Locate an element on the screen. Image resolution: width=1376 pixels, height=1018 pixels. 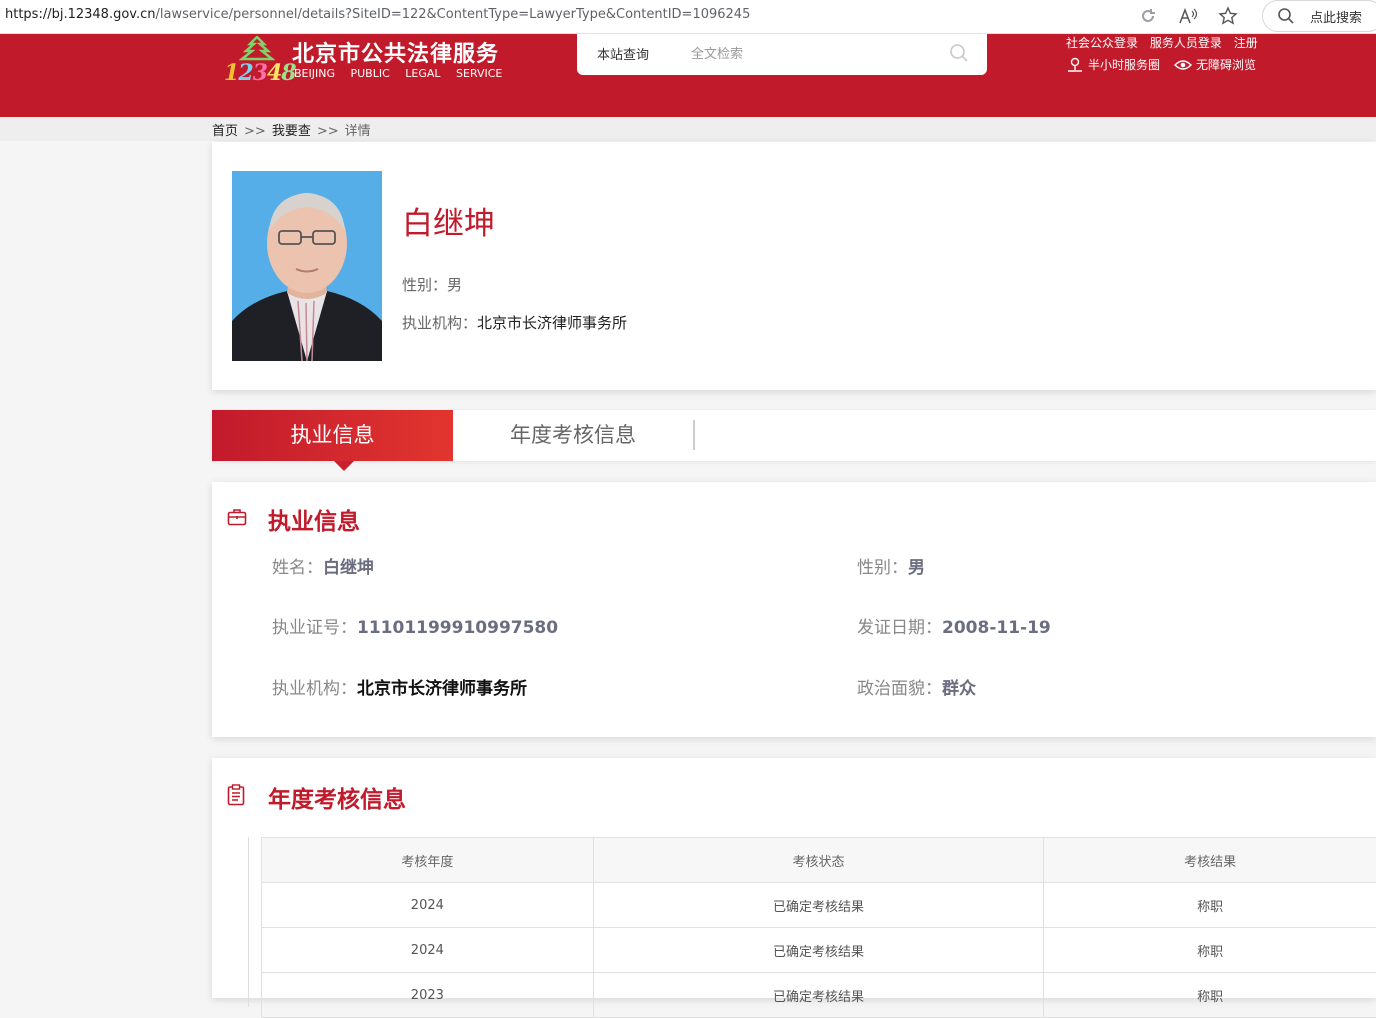
lawyer-firm-value: 北京市长济律师事务所 is located at coordinates (552, 323).